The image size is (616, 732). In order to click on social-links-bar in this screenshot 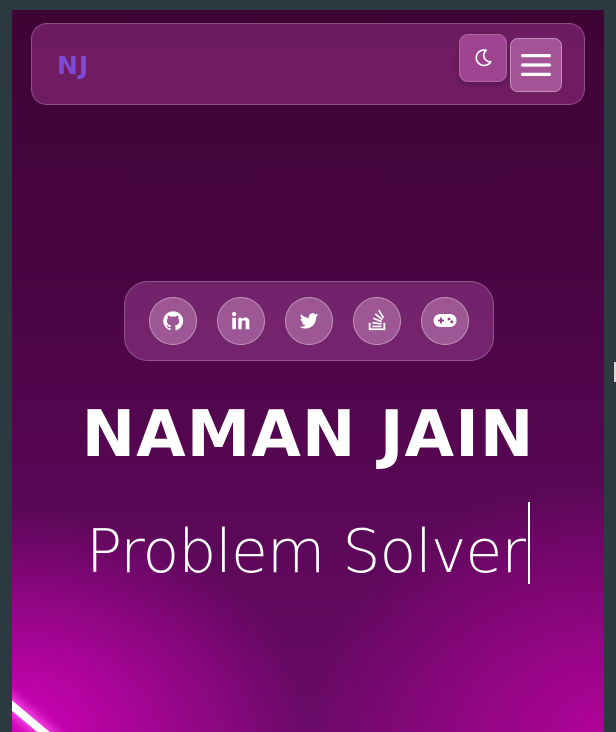, I will do `click(309, 321)`.